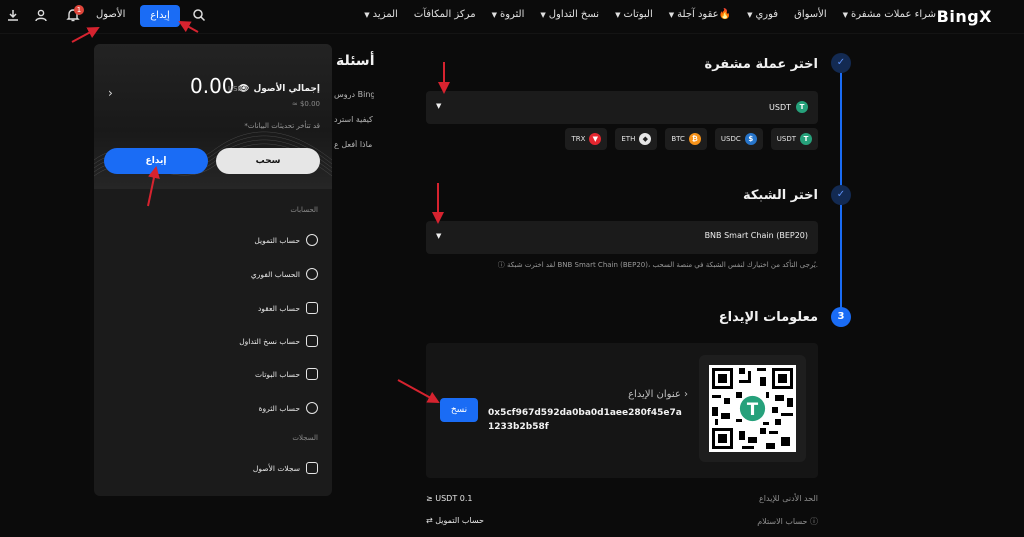 The image size is (1024, 537). I want to click on menu-funding-account: حساب التمويل, so click(286, 240).